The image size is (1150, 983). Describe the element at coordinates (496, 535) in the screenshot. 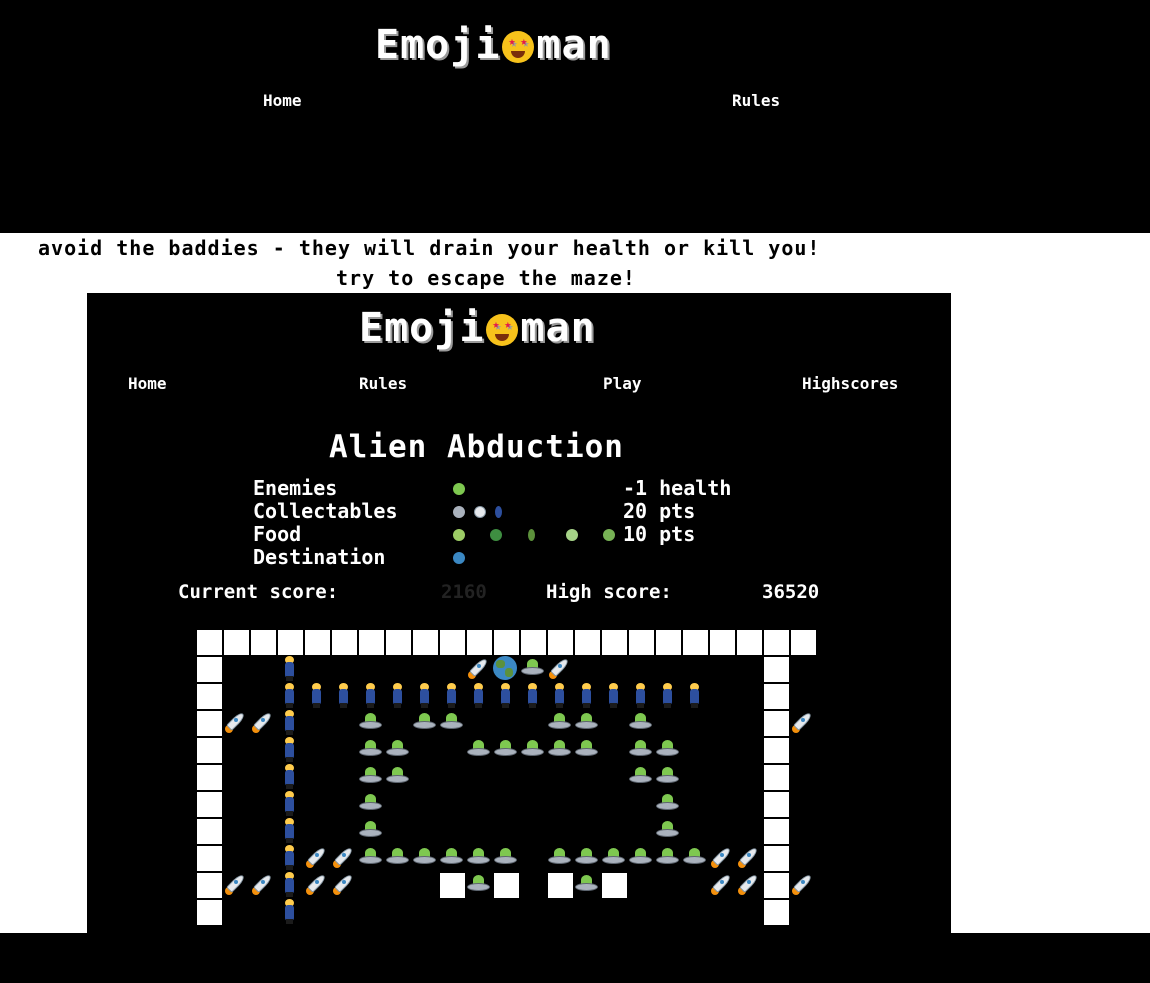

I see `broccoli-icon` at that location.